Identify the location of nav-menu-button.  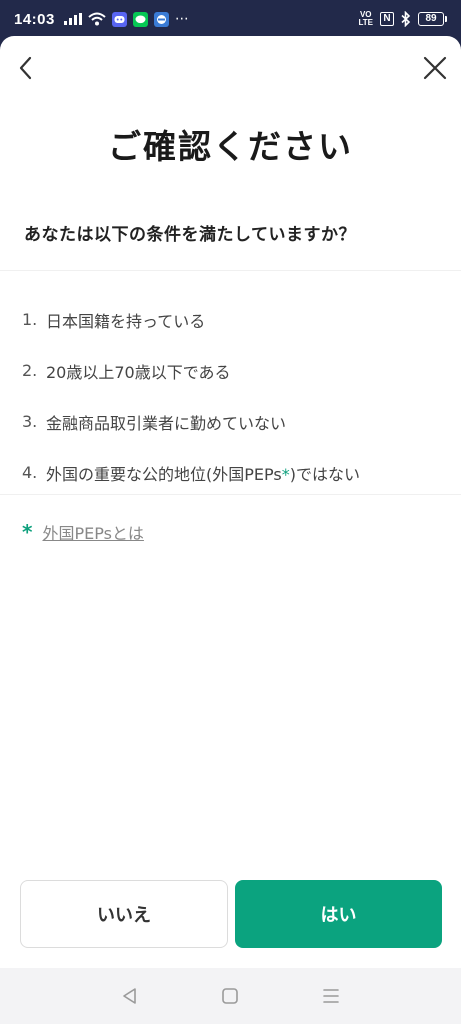
(331, 996).